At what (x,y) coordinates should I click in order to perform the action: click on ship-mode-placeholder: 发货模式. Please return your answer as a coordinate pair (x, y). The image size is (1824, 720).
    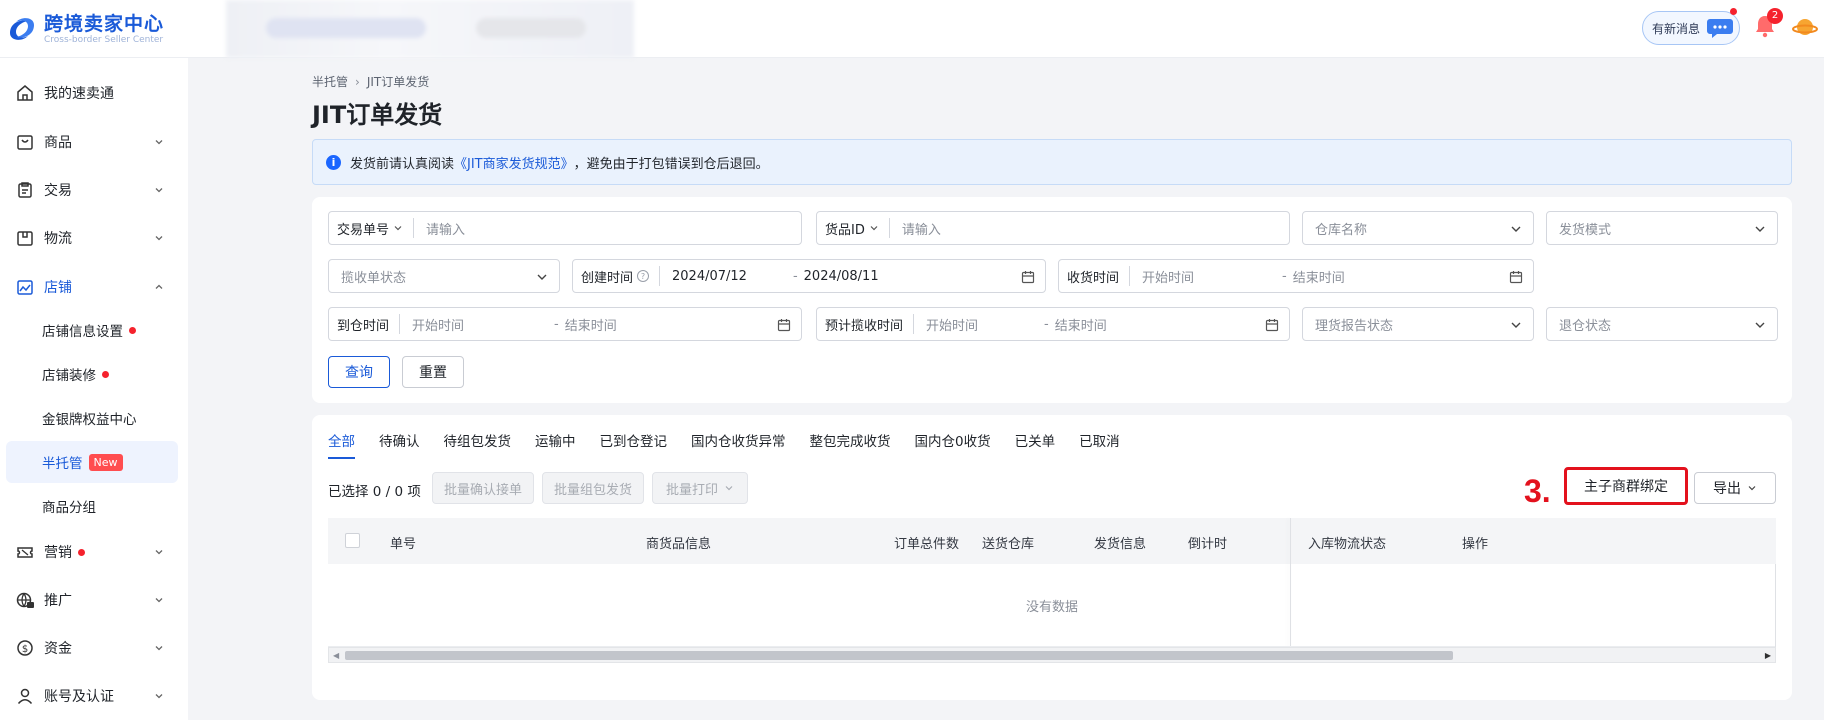
    Looking at the image, I should click on (1585, 230).